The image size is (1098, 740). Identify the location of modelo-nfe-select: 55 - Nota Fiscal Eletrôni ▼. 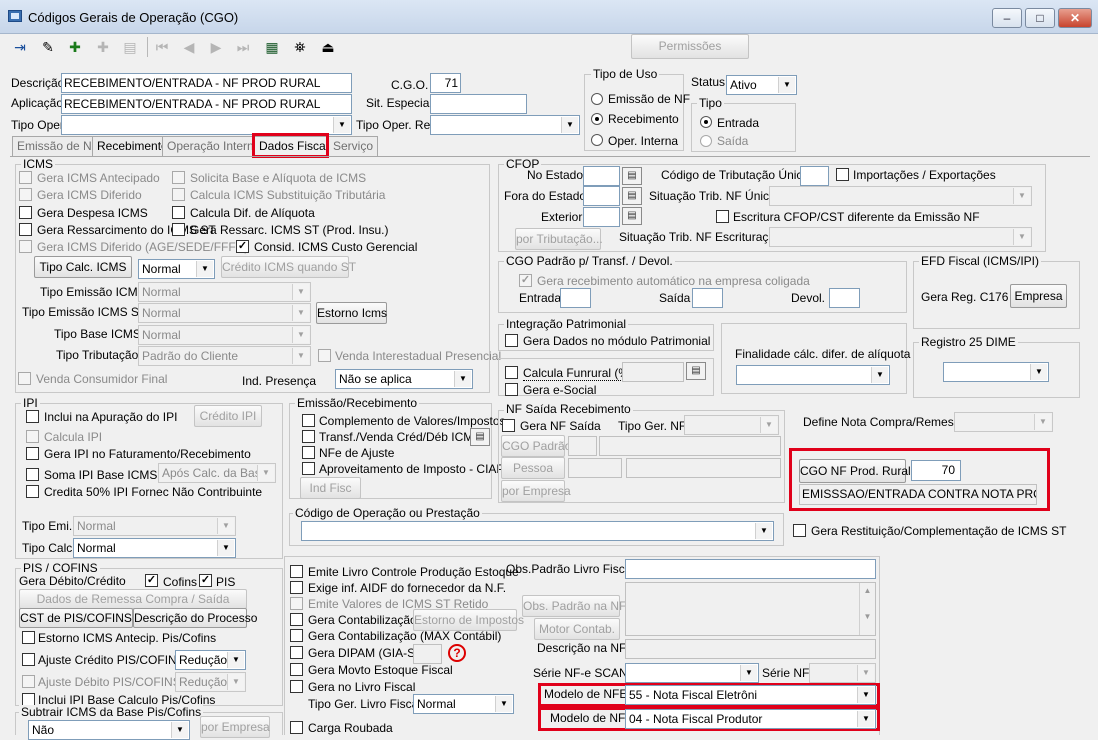
(750, 695).